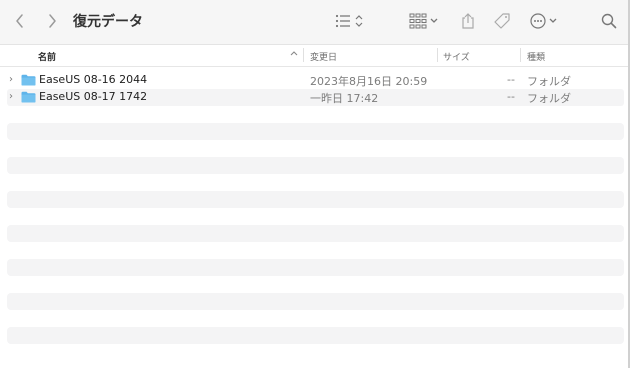 This screenshot has width=630, height=368. I want to click on chevron-left-icon, so click(19, 21).